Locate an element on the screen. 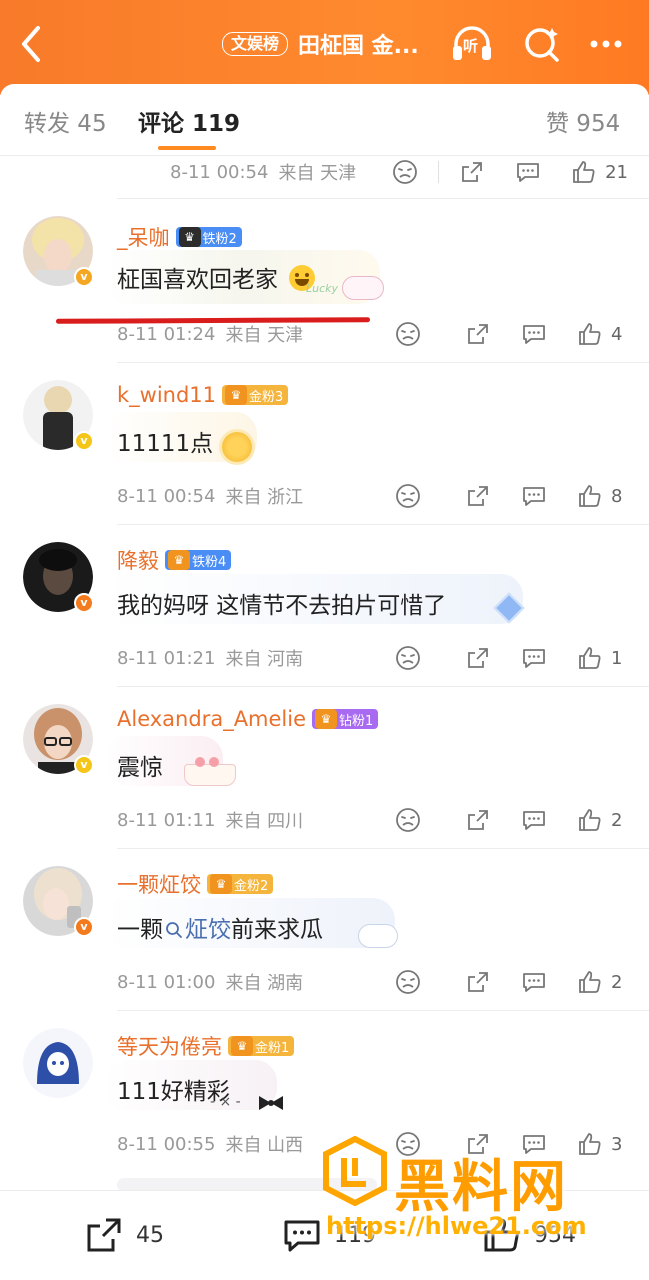 This screenshot has height=1280, width=649. comment-username: k_wind11 ♛ 金粉3 is located at coordinates (203, 395).